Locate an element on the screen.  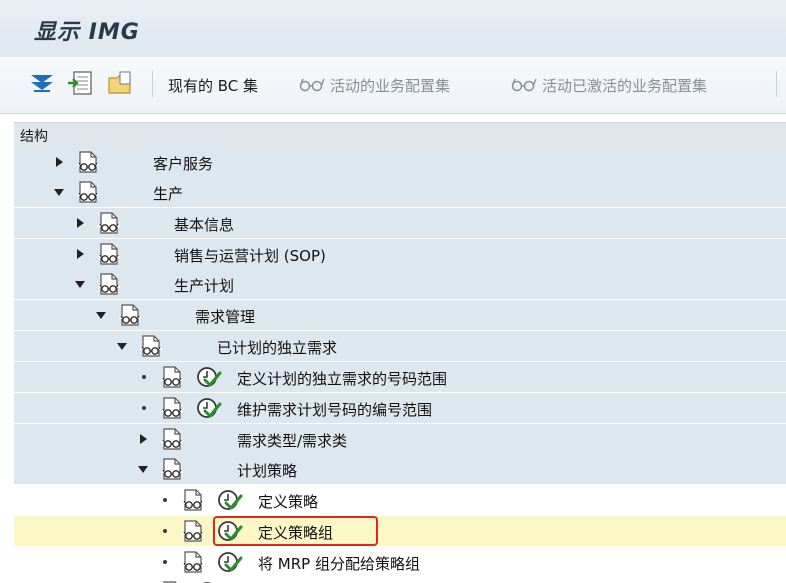
tree-node: 定义计划的独立需求的号码范围 is located at coordinates (400, 377).